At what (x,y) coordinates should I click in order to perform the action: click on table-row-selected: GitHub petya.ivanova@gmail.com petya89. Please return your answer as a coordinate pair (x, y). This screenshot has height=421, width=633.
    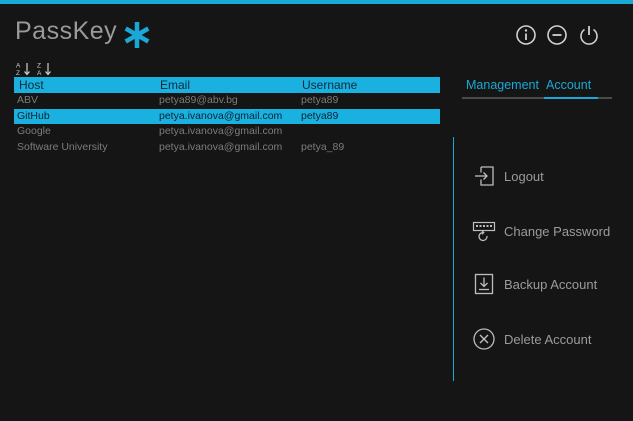
    Looking at the image, I should click on (227, 116).